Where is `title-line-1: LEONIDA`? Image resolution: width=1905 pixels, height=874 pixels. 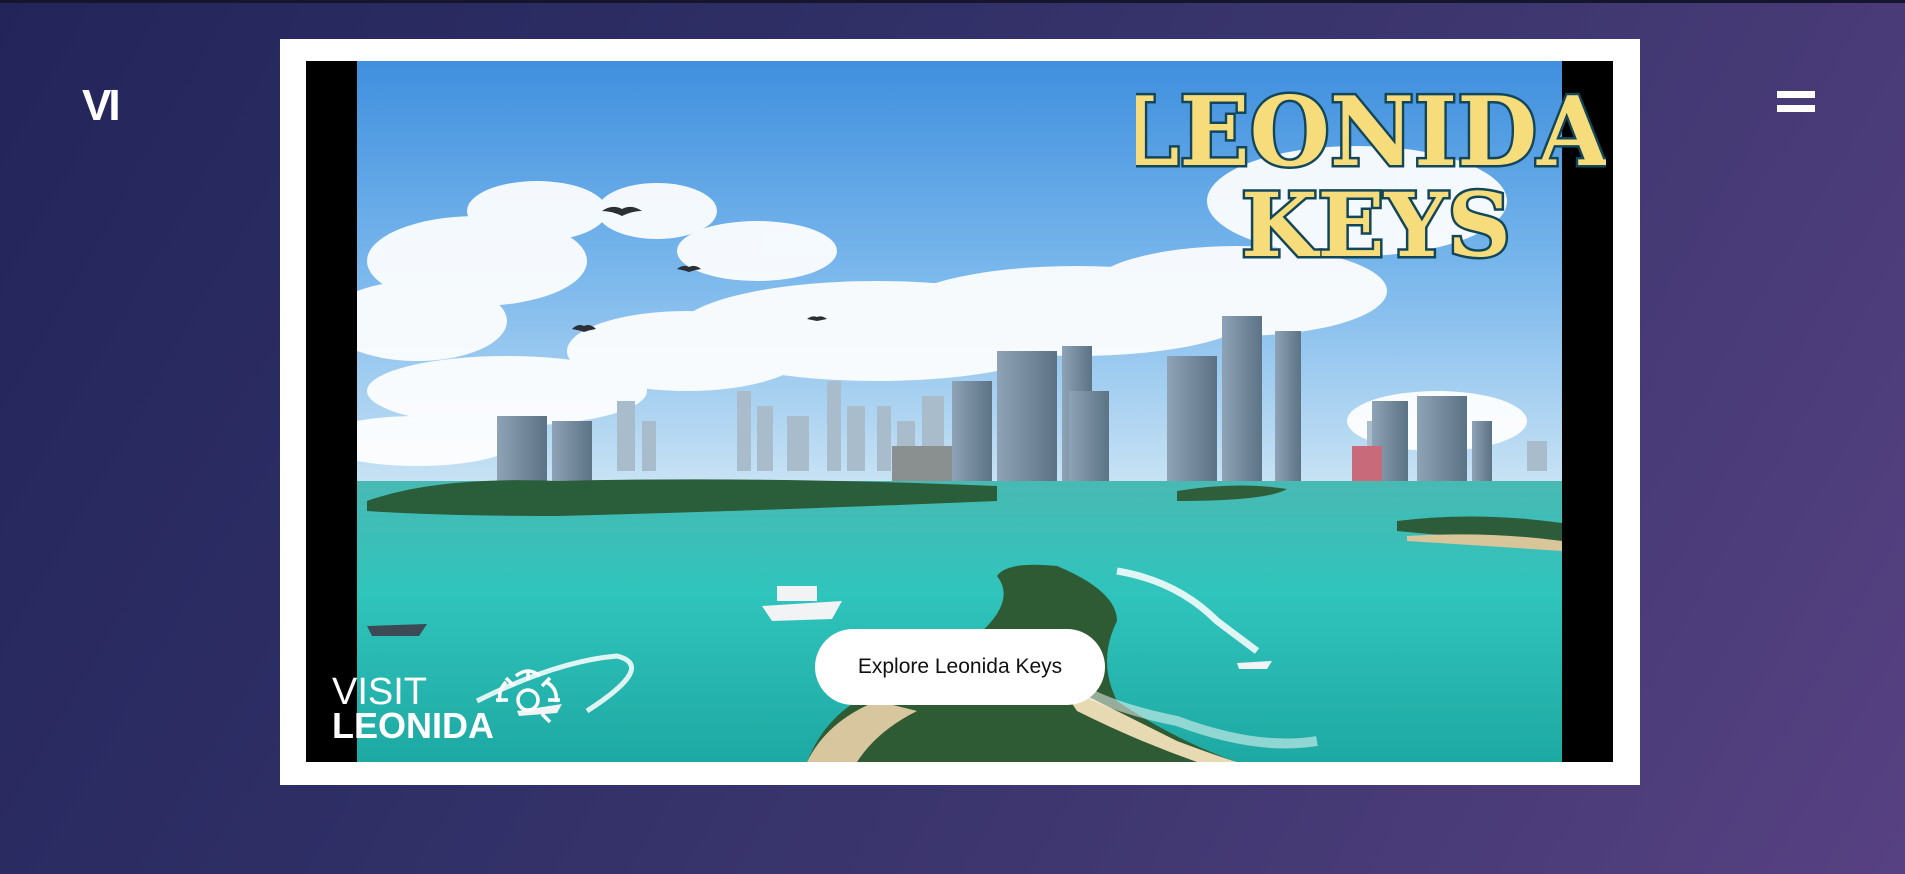 title-line-1: LEONIDA is located at coordinates (1371, 132).